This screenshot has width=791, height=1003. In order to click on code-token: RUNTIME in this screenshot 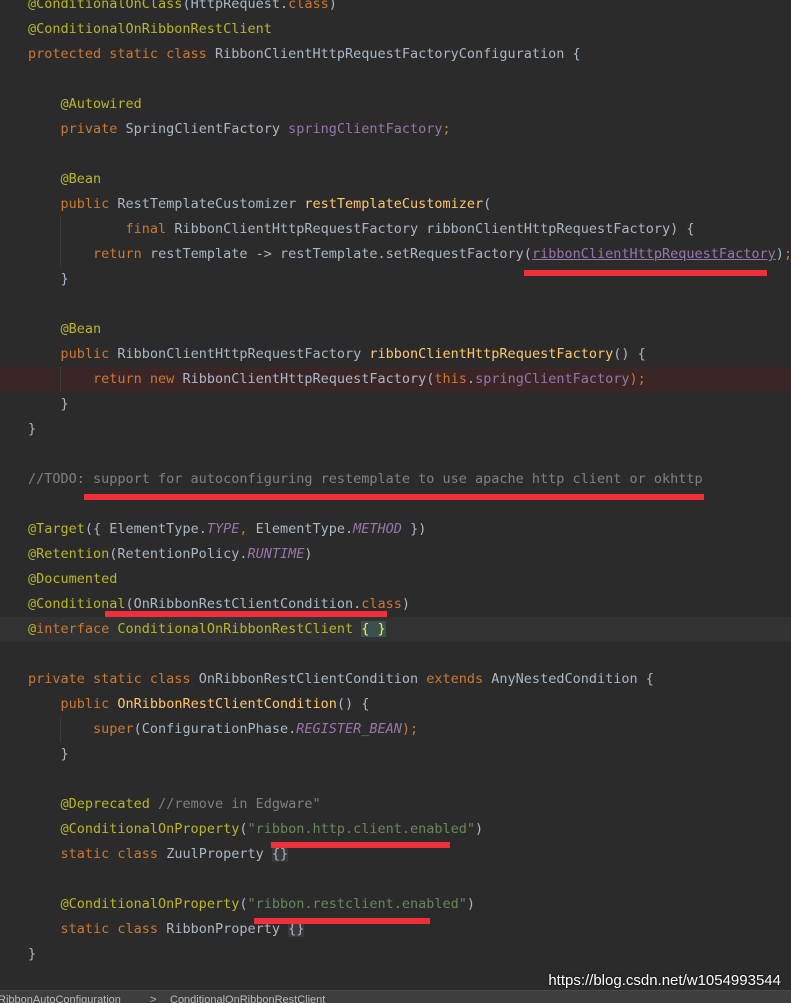, I will do `click(276, 554)`.